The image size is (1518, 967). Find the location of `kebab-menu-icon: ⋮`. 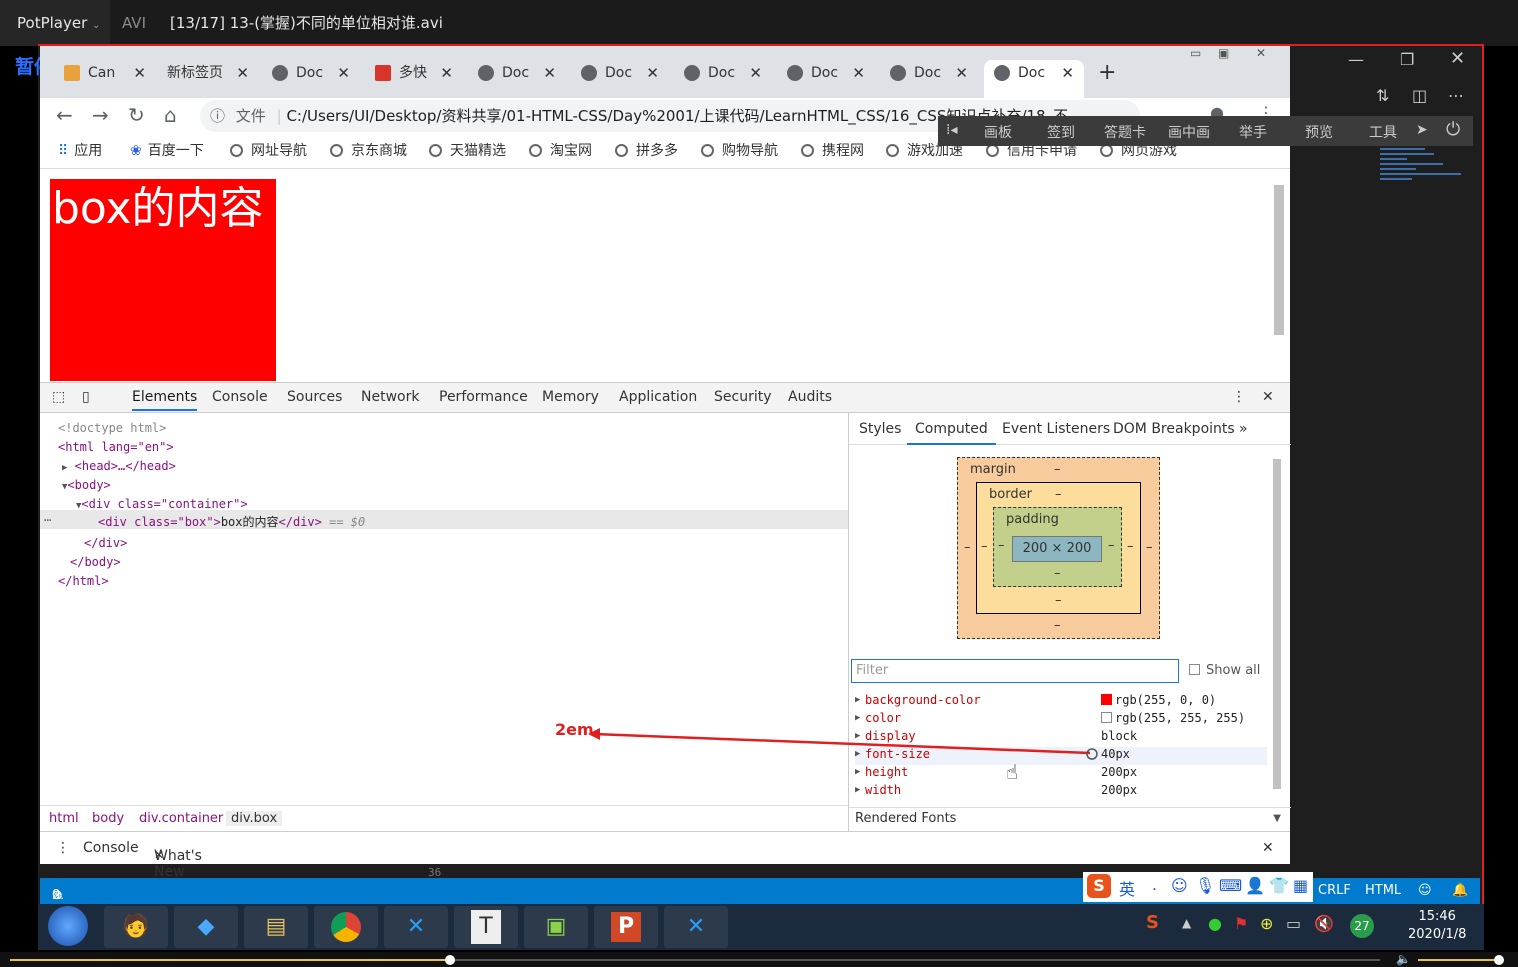

kebab-menu-icon: ⋮ is located at coordinates (1239, 397).